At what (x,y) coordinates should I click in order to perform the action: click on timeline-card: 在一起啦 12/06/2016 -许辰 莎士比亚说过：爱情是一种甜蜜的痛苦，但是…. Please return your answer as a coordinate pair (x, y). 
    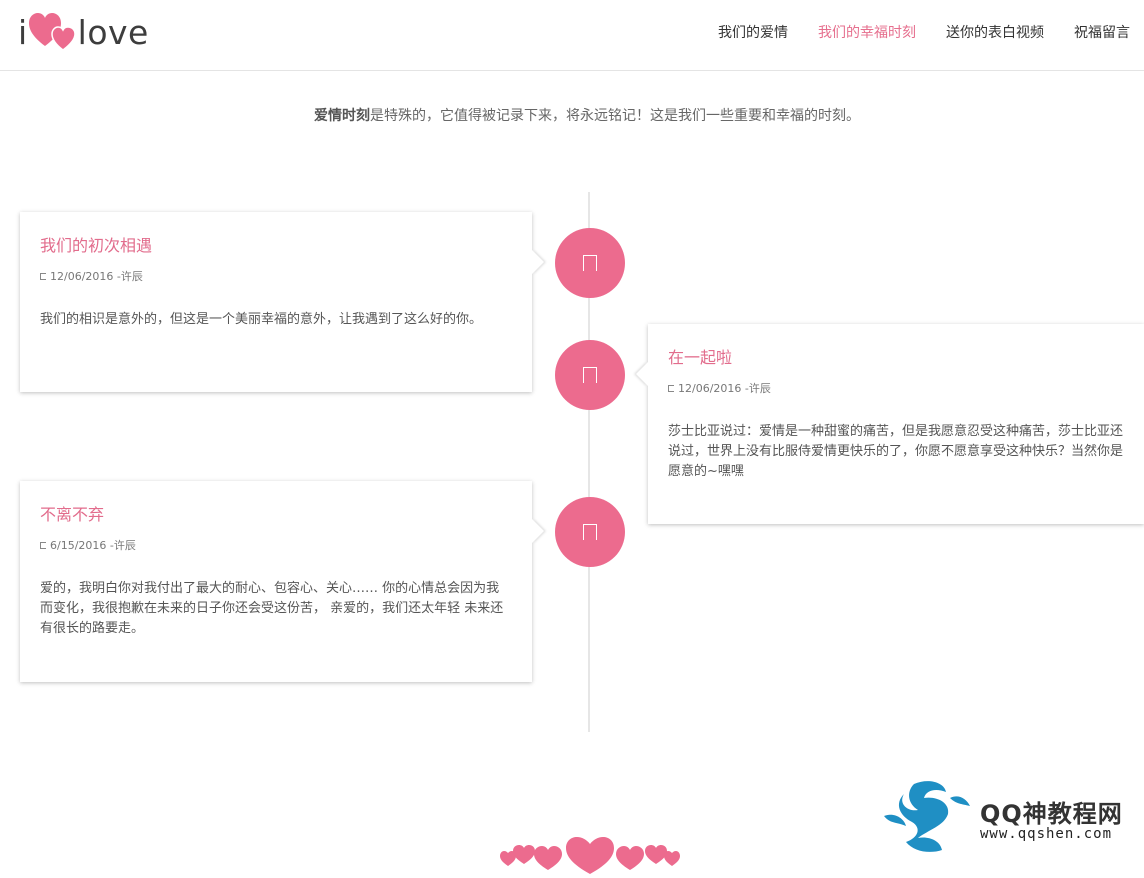
    Looking at the image, I should click on (896, 424).